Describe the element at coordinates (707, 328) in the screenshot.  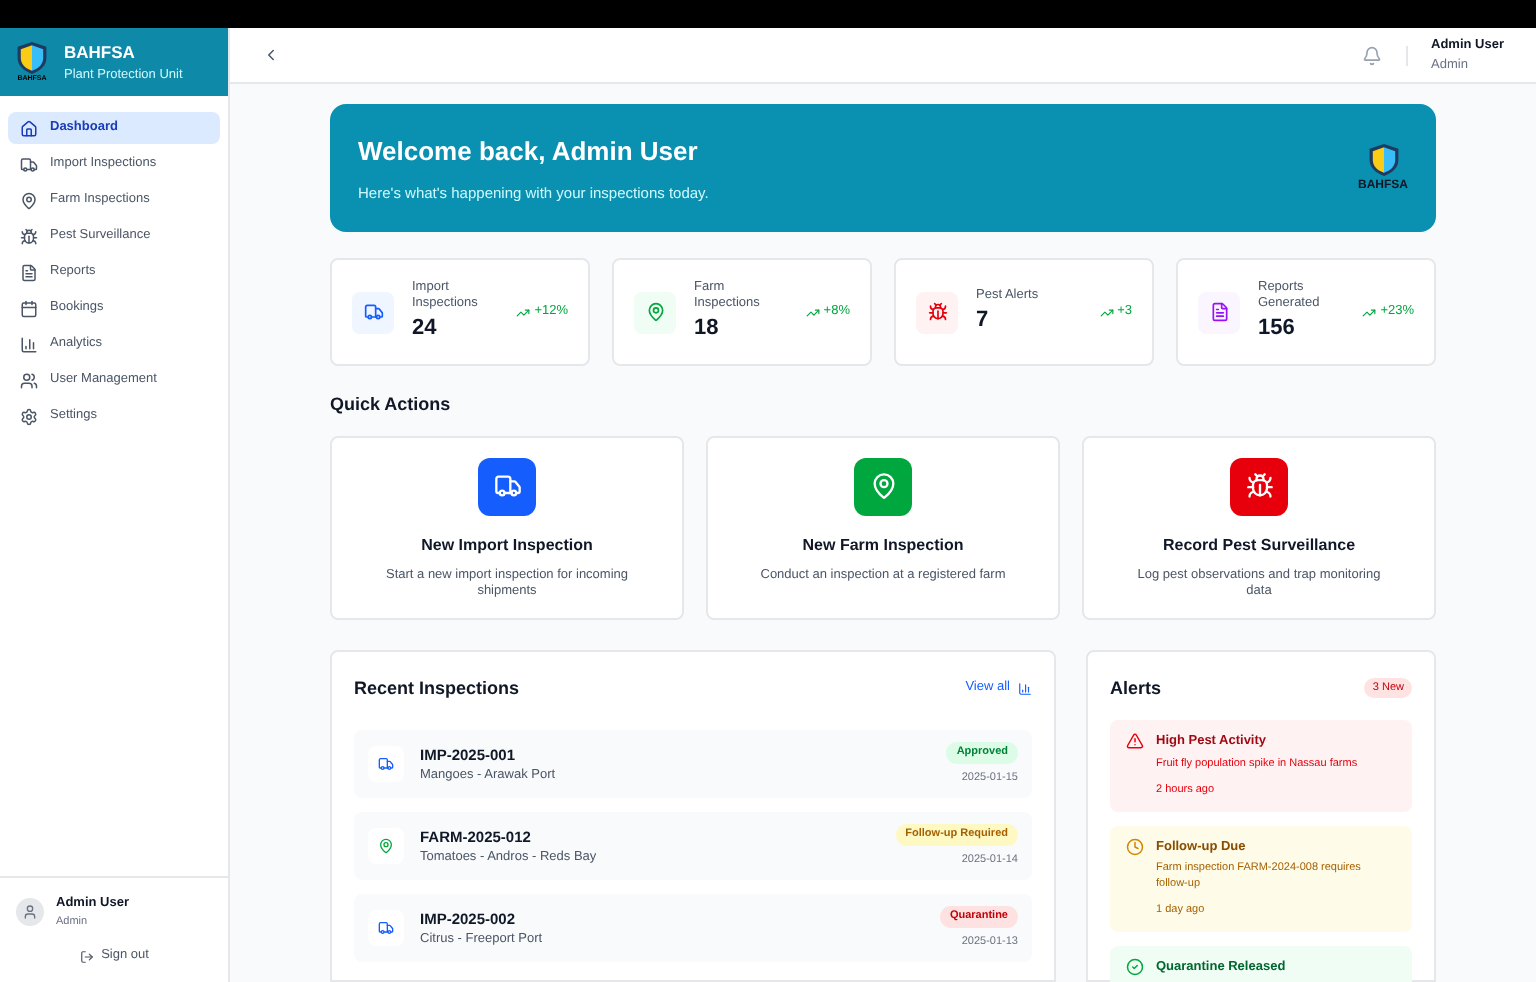
I see `stat-value: 18` at that location.